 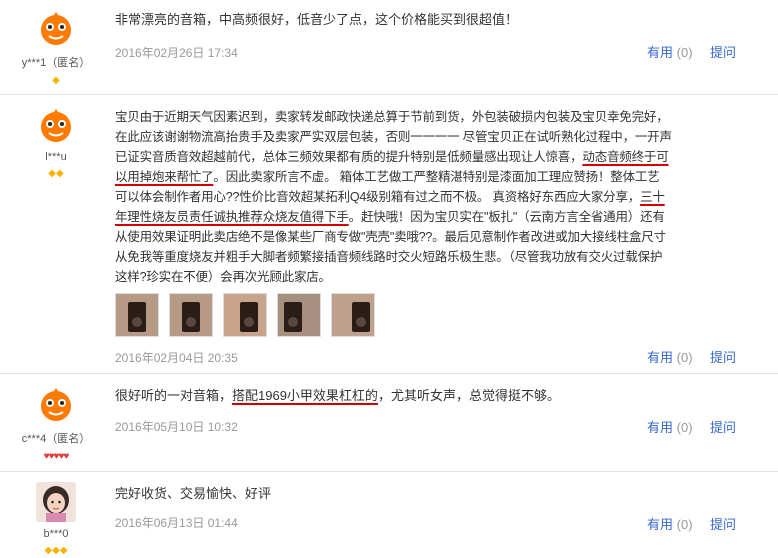 I want to click on review-date: 2016年05月10日 10:32, so click(x=176, y=427).